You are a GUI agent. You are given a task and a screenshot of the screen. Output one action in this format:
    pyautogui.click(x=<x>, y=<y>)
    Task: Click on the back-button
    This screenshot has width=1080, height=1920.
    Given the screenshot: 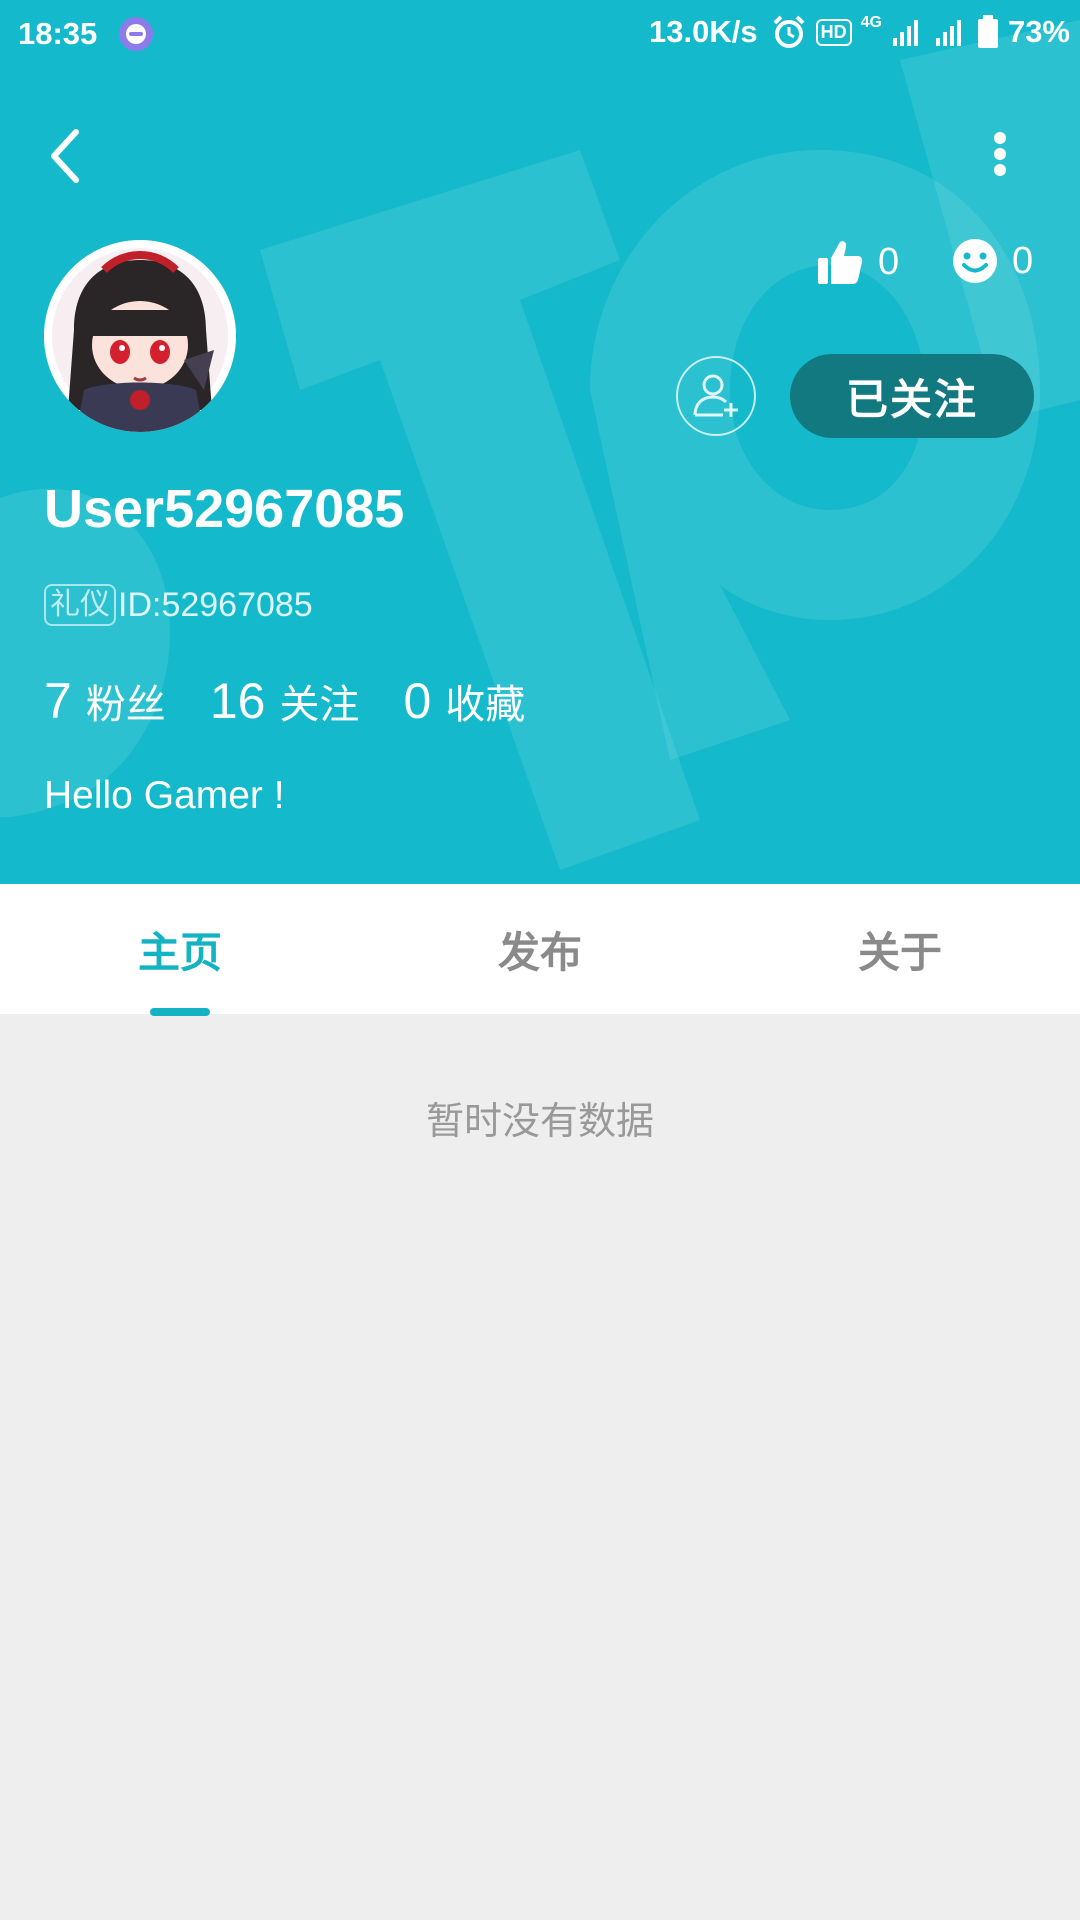 What is the action you would take?
    pyautogui.click(x=66, y=156)
    